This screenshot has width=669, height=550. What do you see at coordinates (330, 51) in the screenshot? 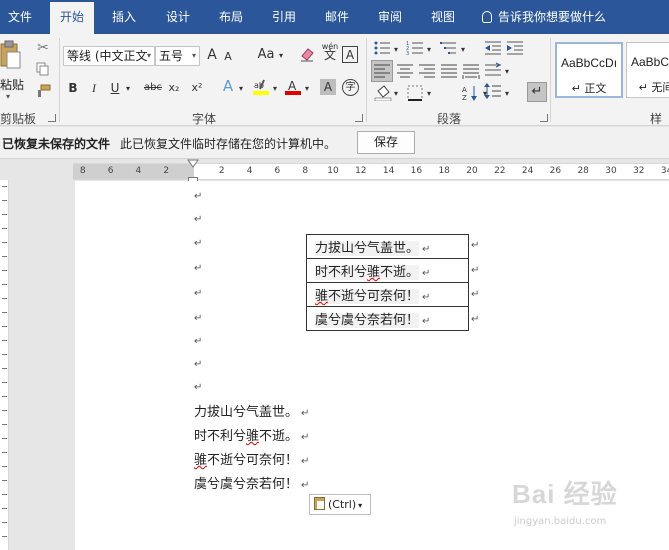
I see `phonetic-guide-icon: wén 文` at bounding box center [330, 51].